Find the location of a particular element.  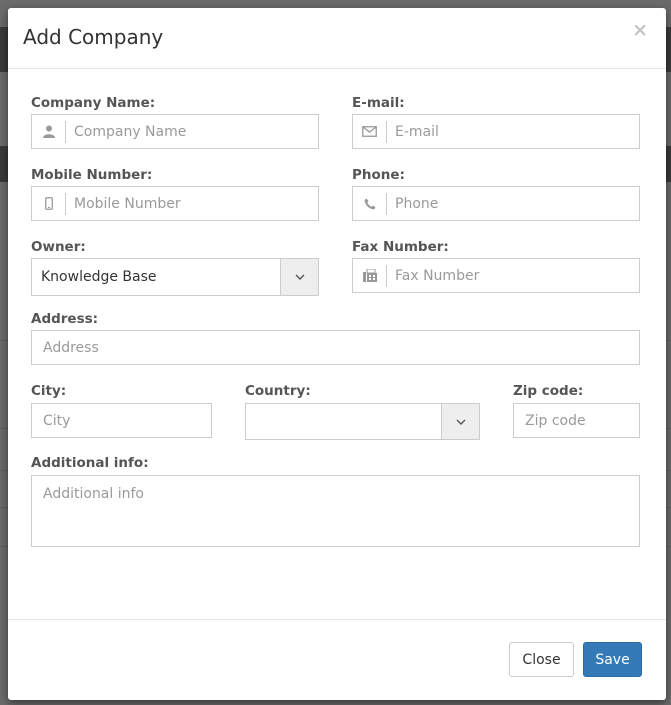

company-name-input: Company Name is located at coordinates (175, 131).